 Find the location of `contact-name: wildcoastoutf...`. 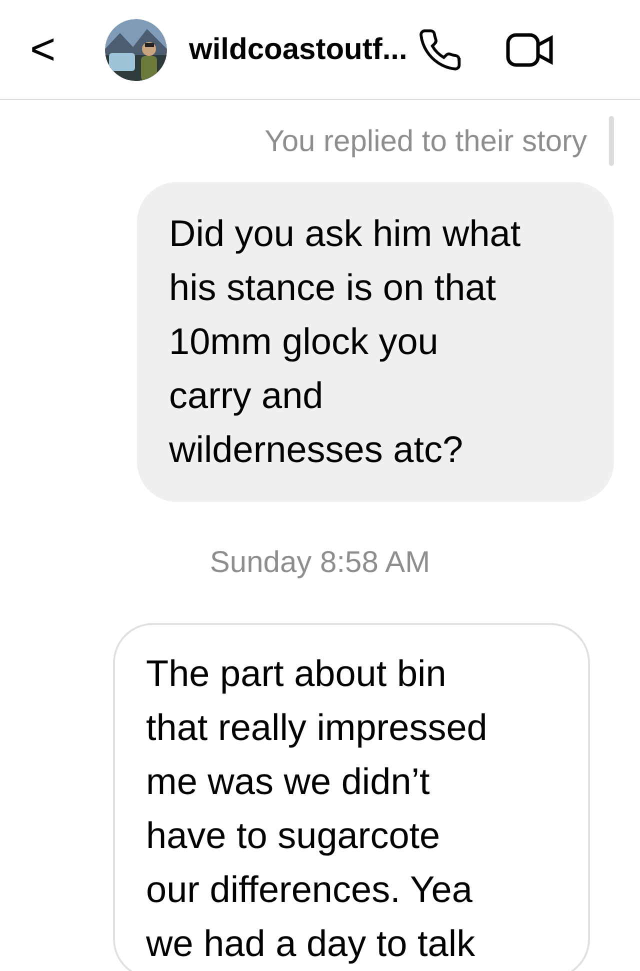

contact-name: wildcoastoutf... is located at coordinates (298, 49).